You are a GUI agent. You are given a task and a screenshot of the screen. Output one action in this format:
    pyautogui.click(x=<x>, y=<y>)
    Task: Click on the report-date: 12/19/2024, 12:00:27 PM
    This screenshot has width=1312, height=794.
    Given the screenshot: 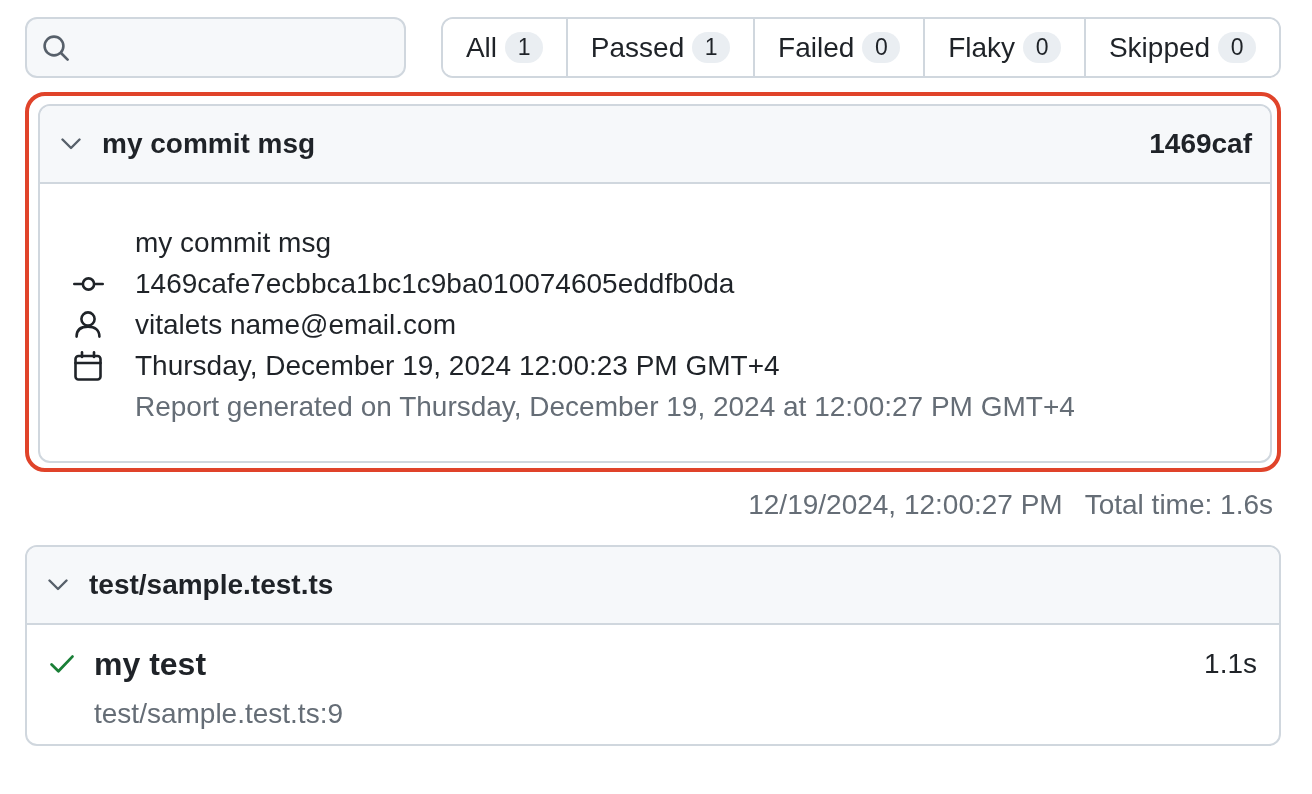 What is the action you would take?
    pyautogui.click(x=905, y=505)
    